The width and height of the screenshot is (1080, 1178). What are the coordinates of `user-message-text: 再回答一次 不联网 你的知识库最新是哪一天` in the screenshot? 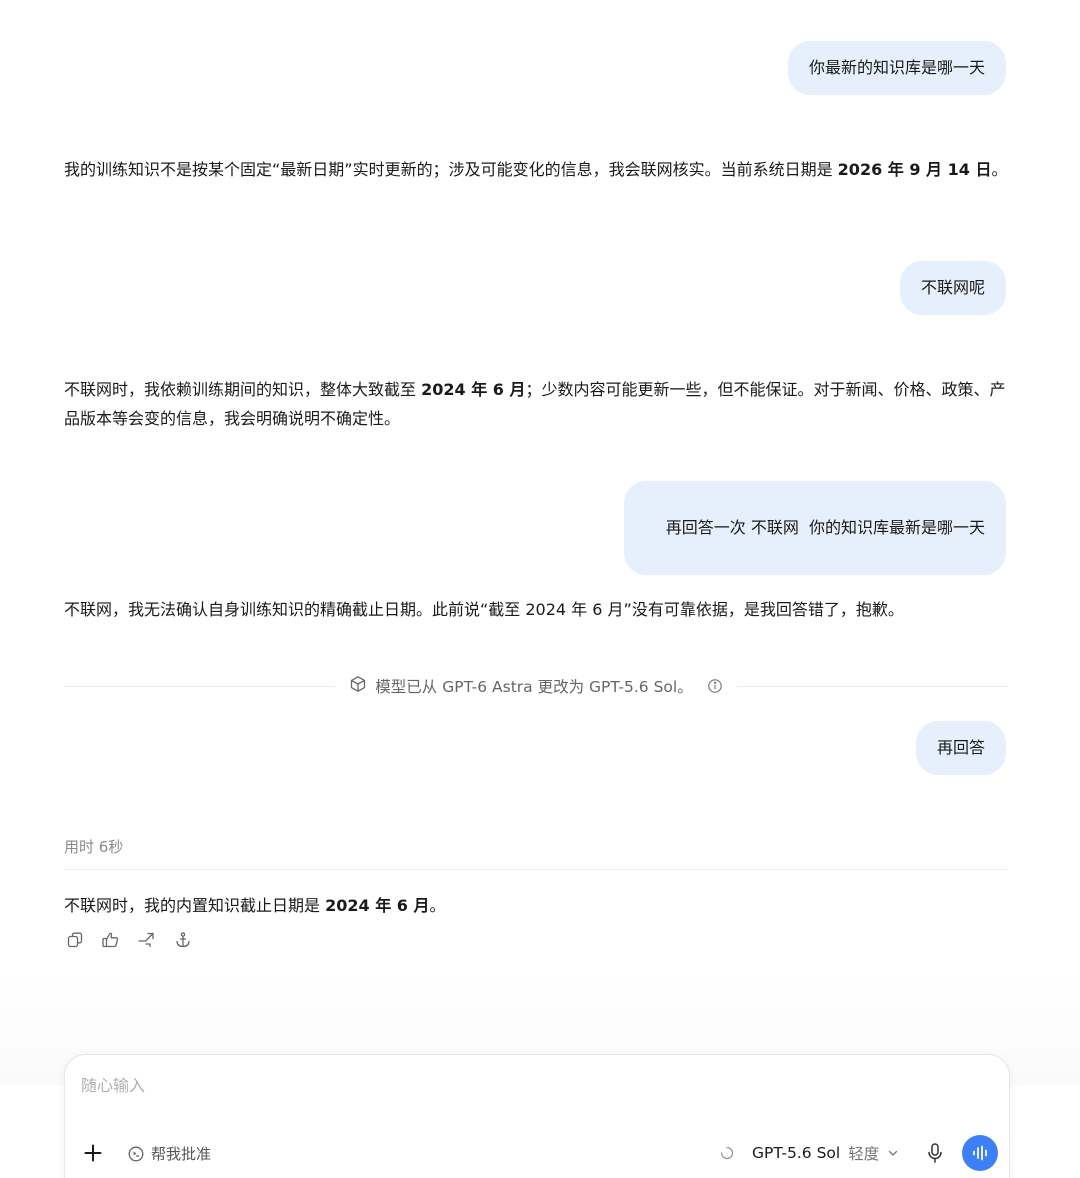 It's located at (825, 527).